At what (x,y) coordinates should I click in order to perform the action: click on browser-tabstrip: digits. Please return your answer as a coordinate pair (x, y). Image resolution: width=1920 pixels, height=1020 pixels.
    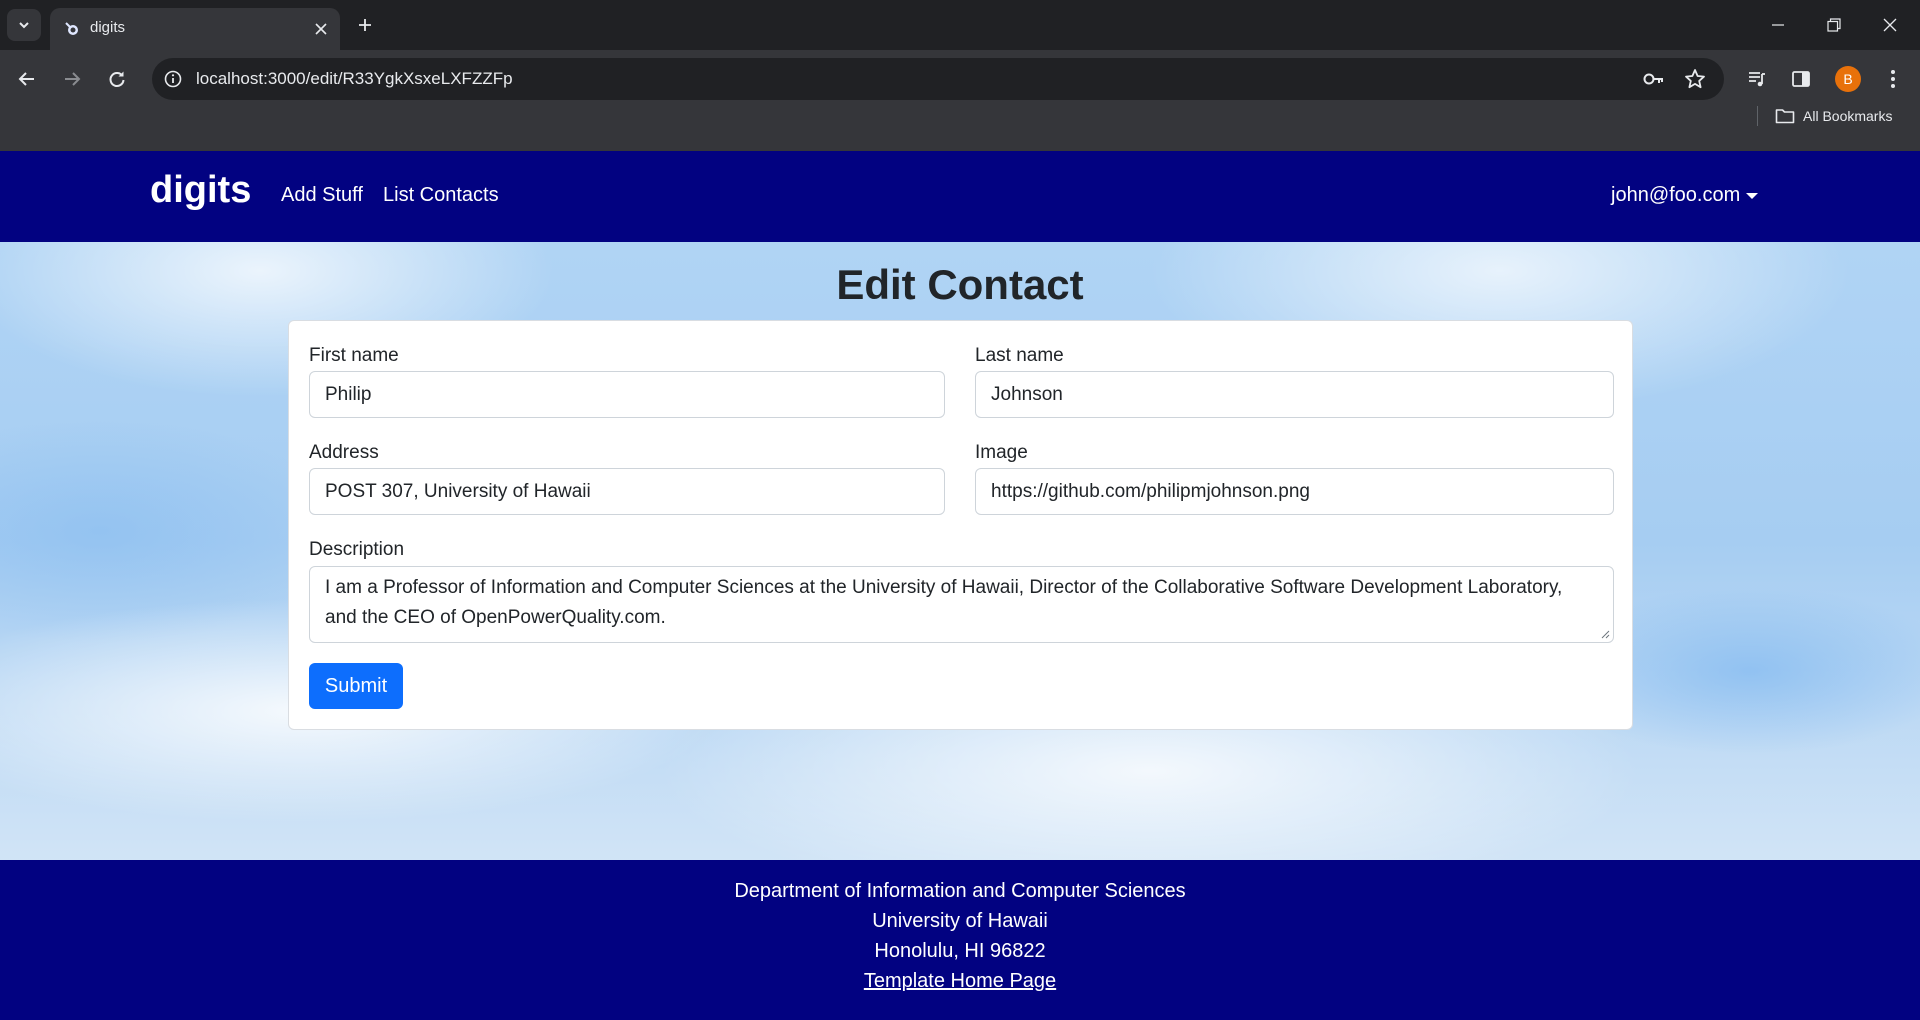
    Looking at the image, I should click on (960, 25).